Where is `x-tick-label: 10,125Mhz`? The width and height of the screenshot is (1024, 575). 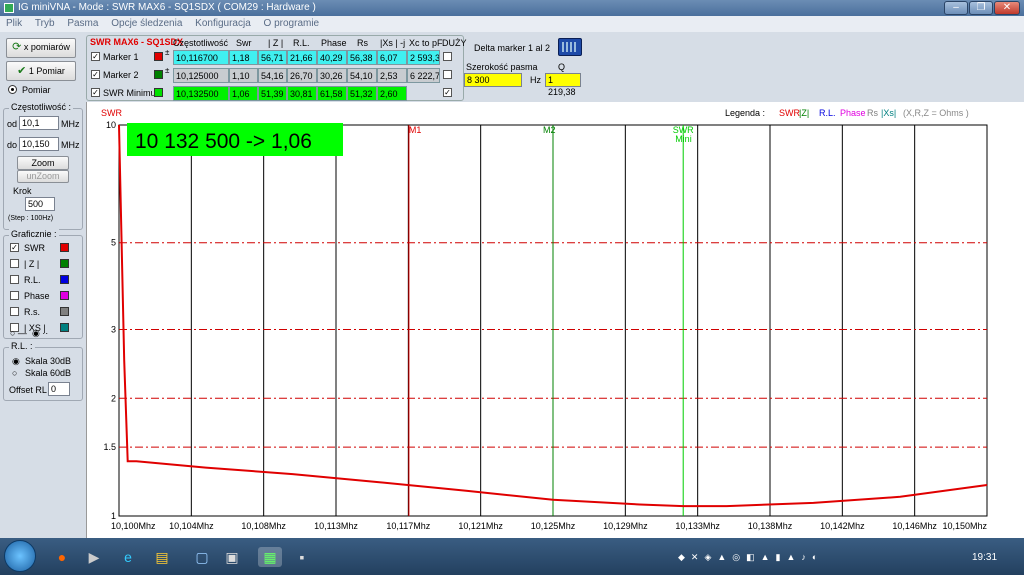
x-tick-label: 10,125Mhz is located at coordinates (553, 526).